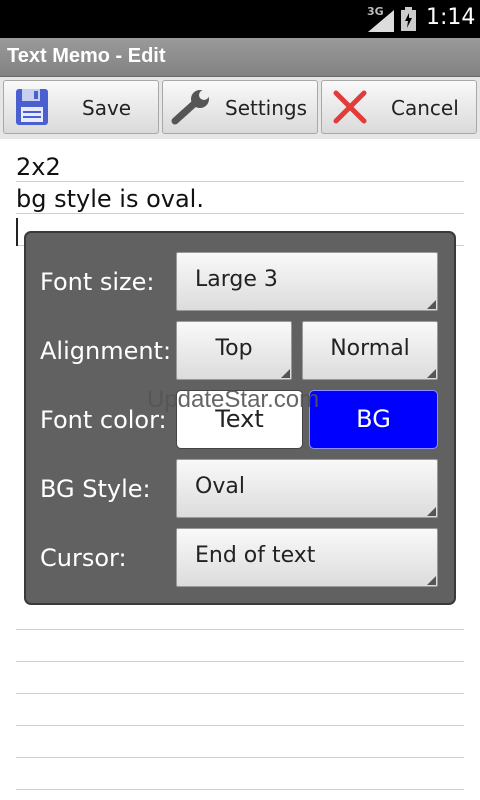  I want to click on cursor-dropdown: End of text, so click(307, 557).